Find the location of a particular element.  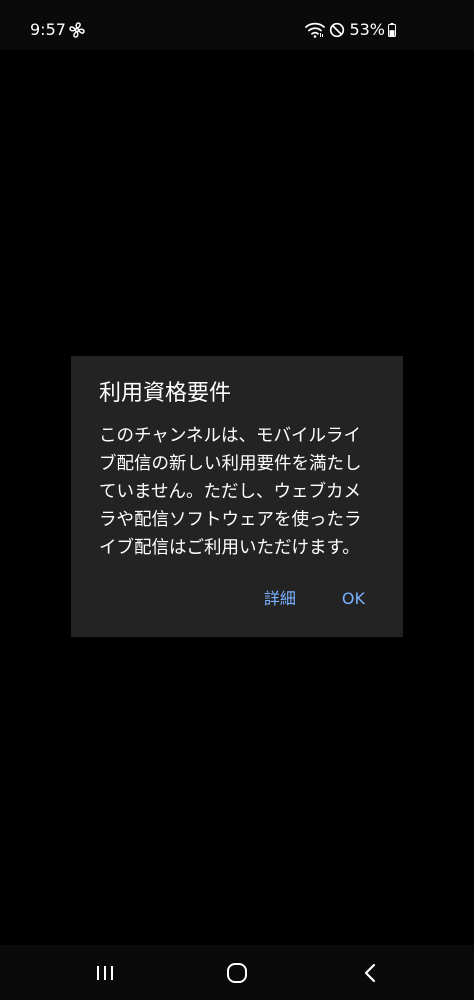

status-bar: 9:57 53% is located at coordinates (237, 25).